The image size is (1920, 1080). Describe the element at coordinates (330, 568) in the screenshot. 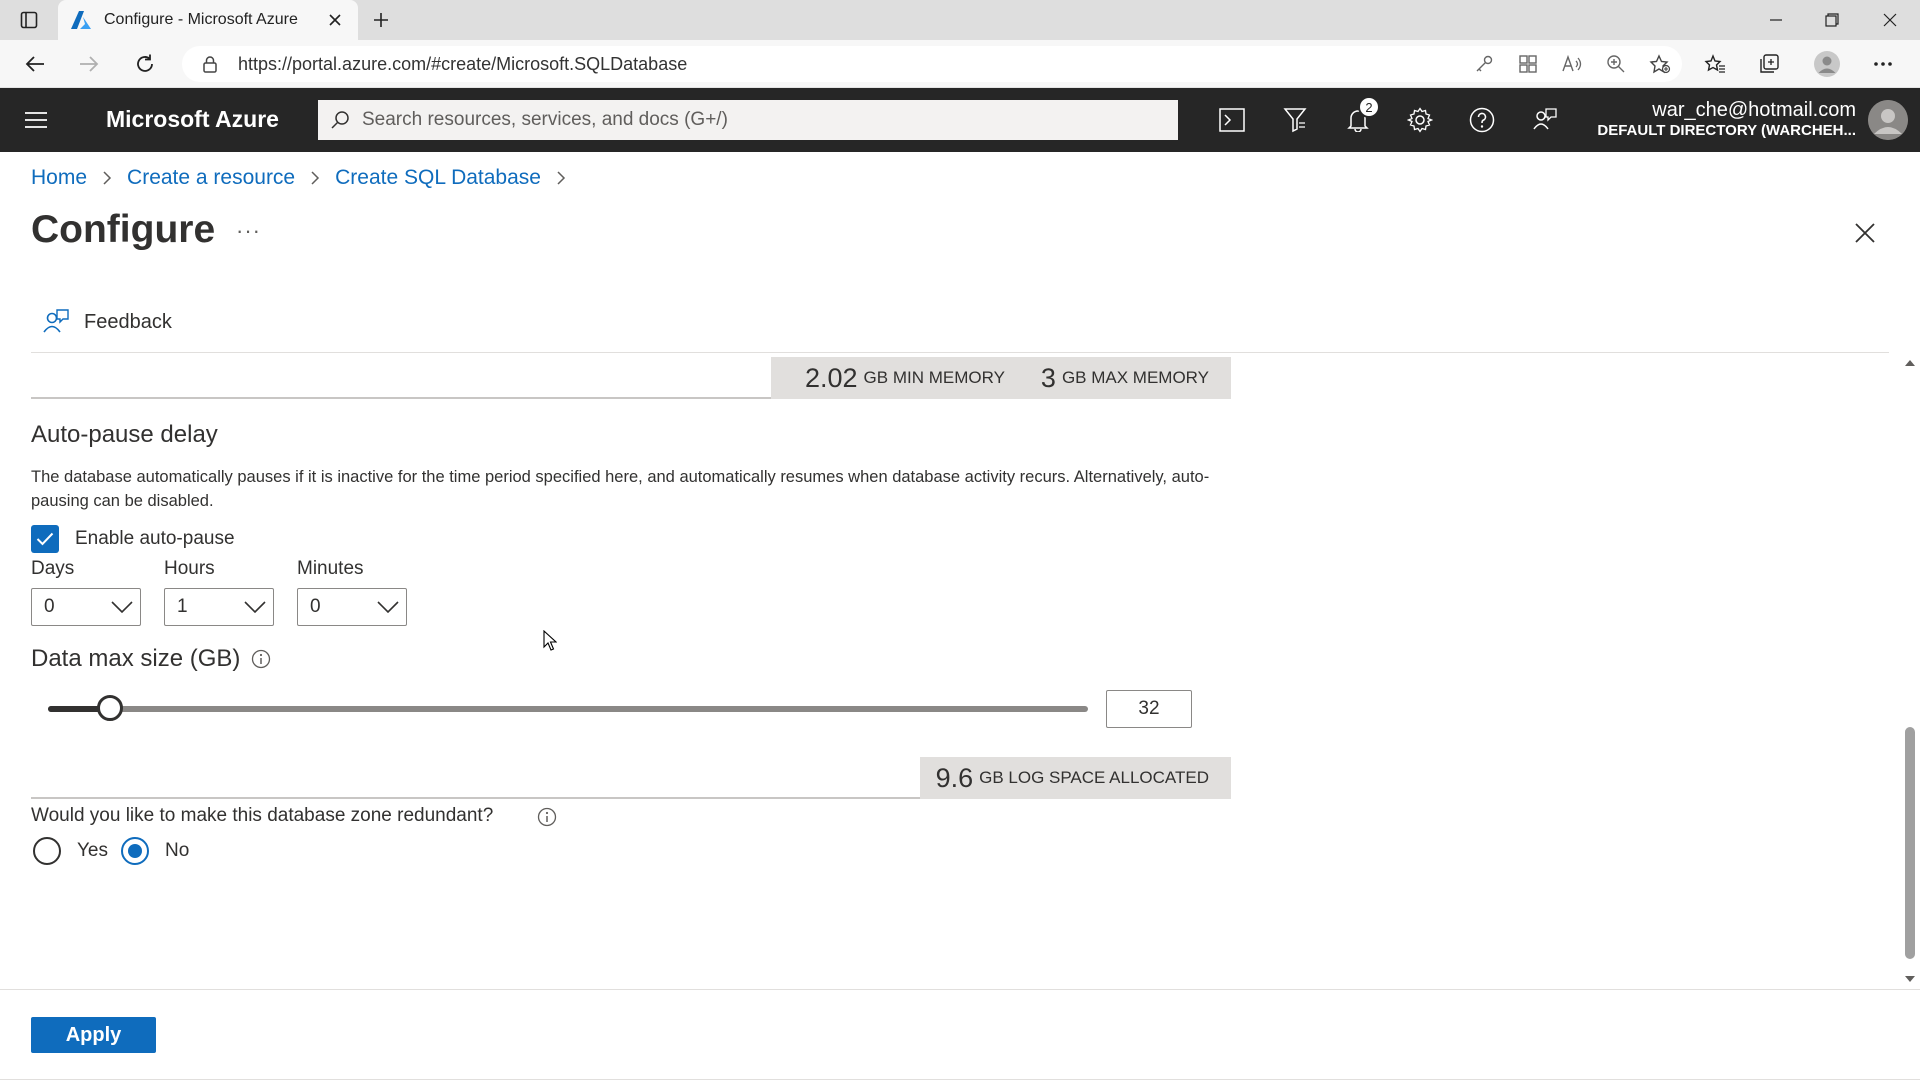

I see `minutes-label: Minutes` at that location.